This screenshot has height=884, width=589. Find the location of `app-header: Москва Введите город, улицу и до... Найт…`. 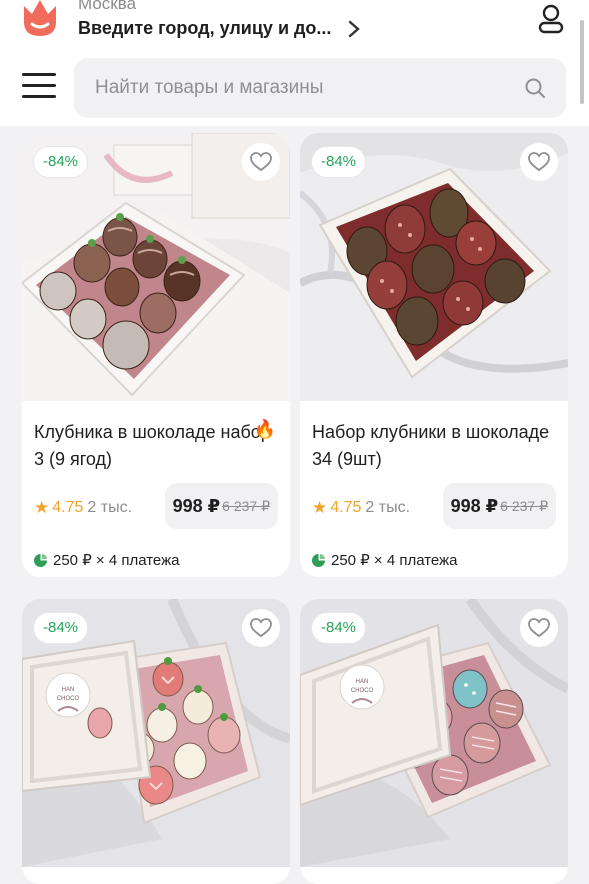

app-header: Москва Введите город, улицу и до... Найт… is located at coordinates (294, 63).